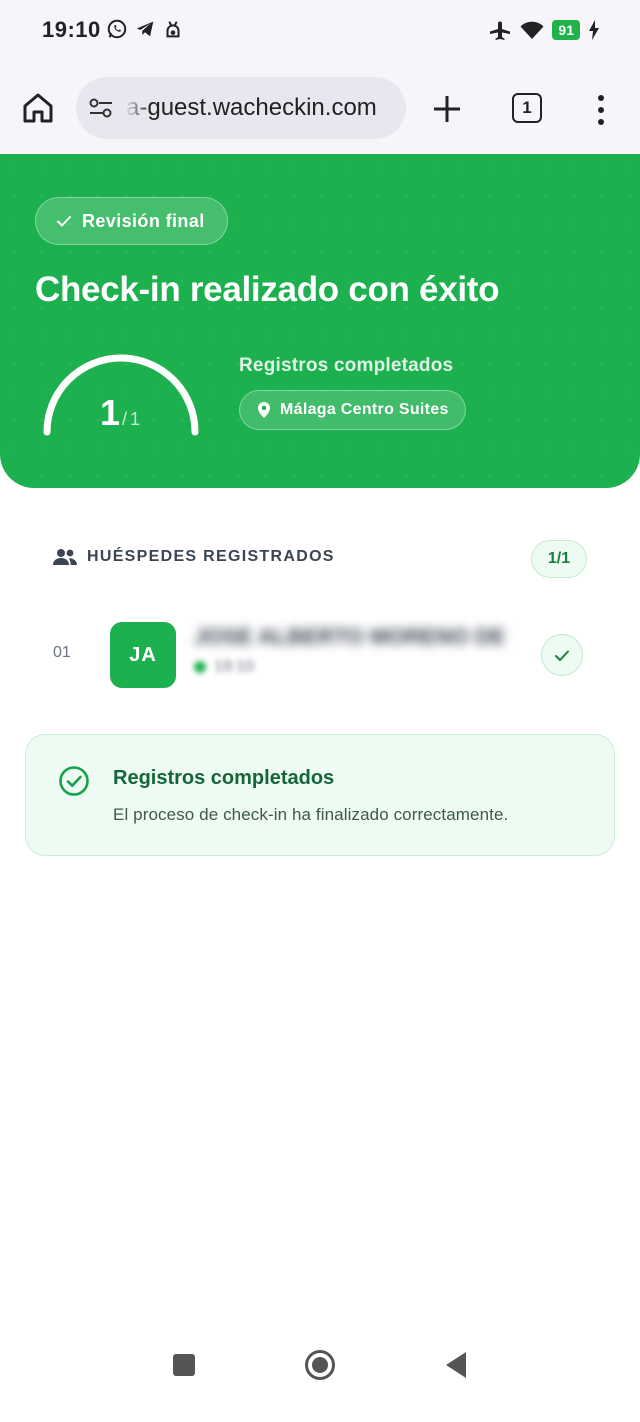 The height and width of the screenshot is (1422, 640). I want to click on status-dot-icon, so click(200, 667).